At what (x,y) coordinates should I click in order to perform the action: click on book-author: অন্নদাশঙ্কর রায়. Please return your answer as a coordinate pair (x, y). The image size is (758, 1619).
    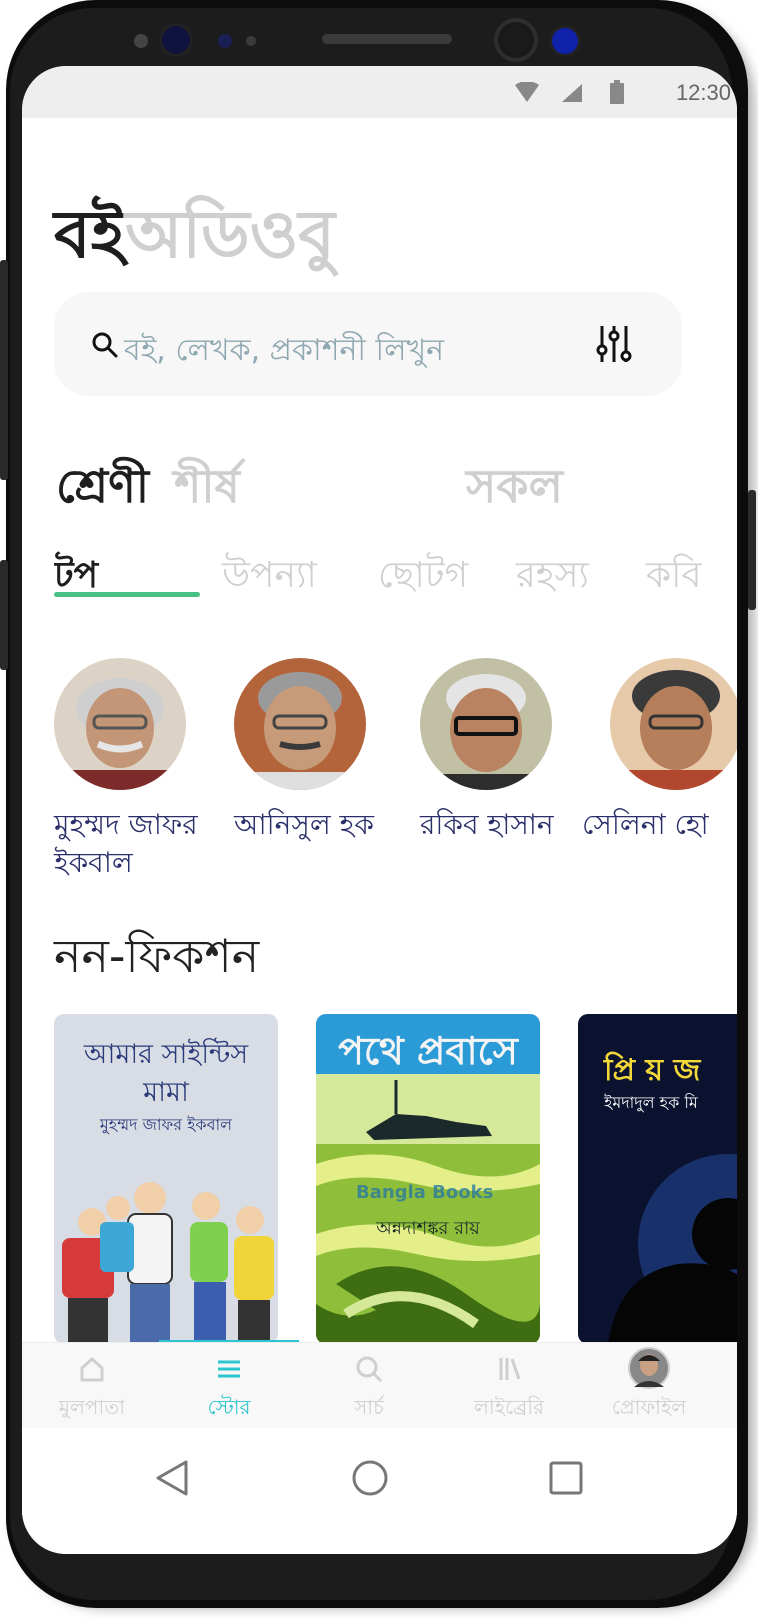
    Looking at the image, I should click on (428, 1228).